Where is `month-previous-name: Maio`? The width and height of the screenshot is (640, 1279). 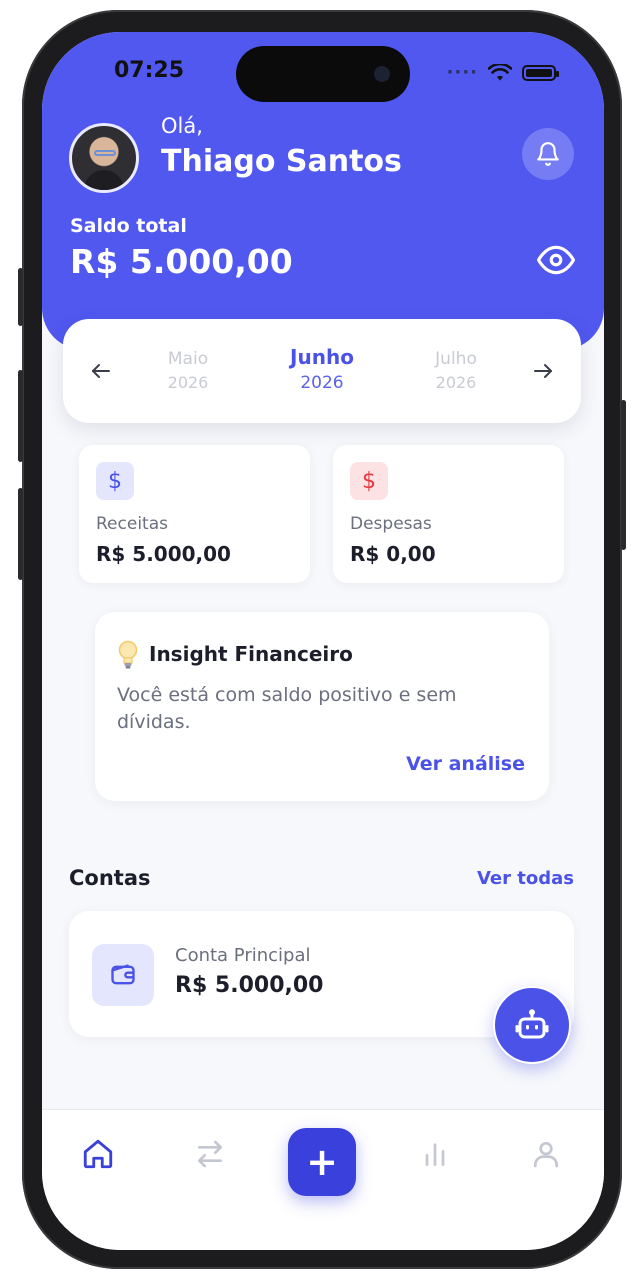
month-previous-name: Maio is located at coordinates (188, 359).